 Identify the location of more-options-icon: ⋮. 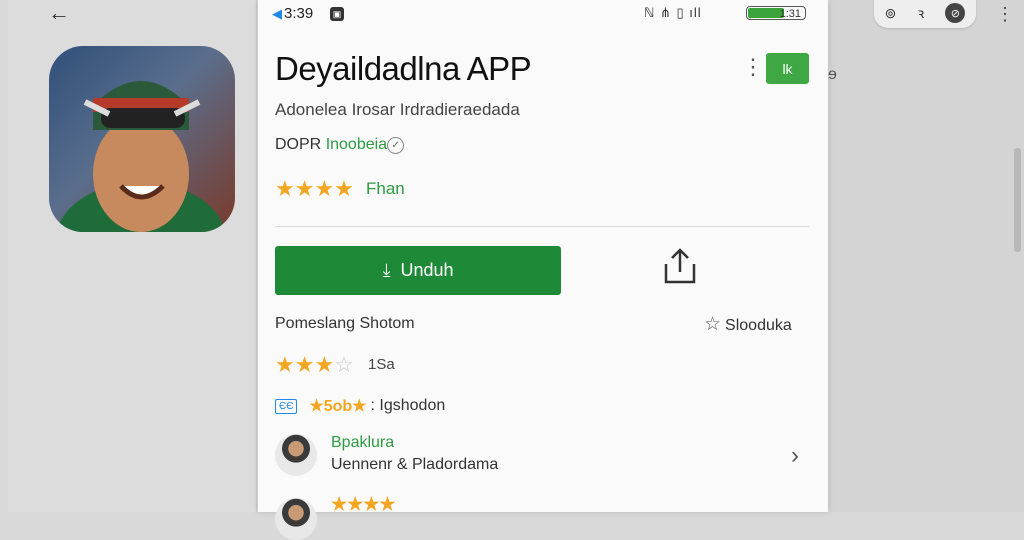
(753, 67).